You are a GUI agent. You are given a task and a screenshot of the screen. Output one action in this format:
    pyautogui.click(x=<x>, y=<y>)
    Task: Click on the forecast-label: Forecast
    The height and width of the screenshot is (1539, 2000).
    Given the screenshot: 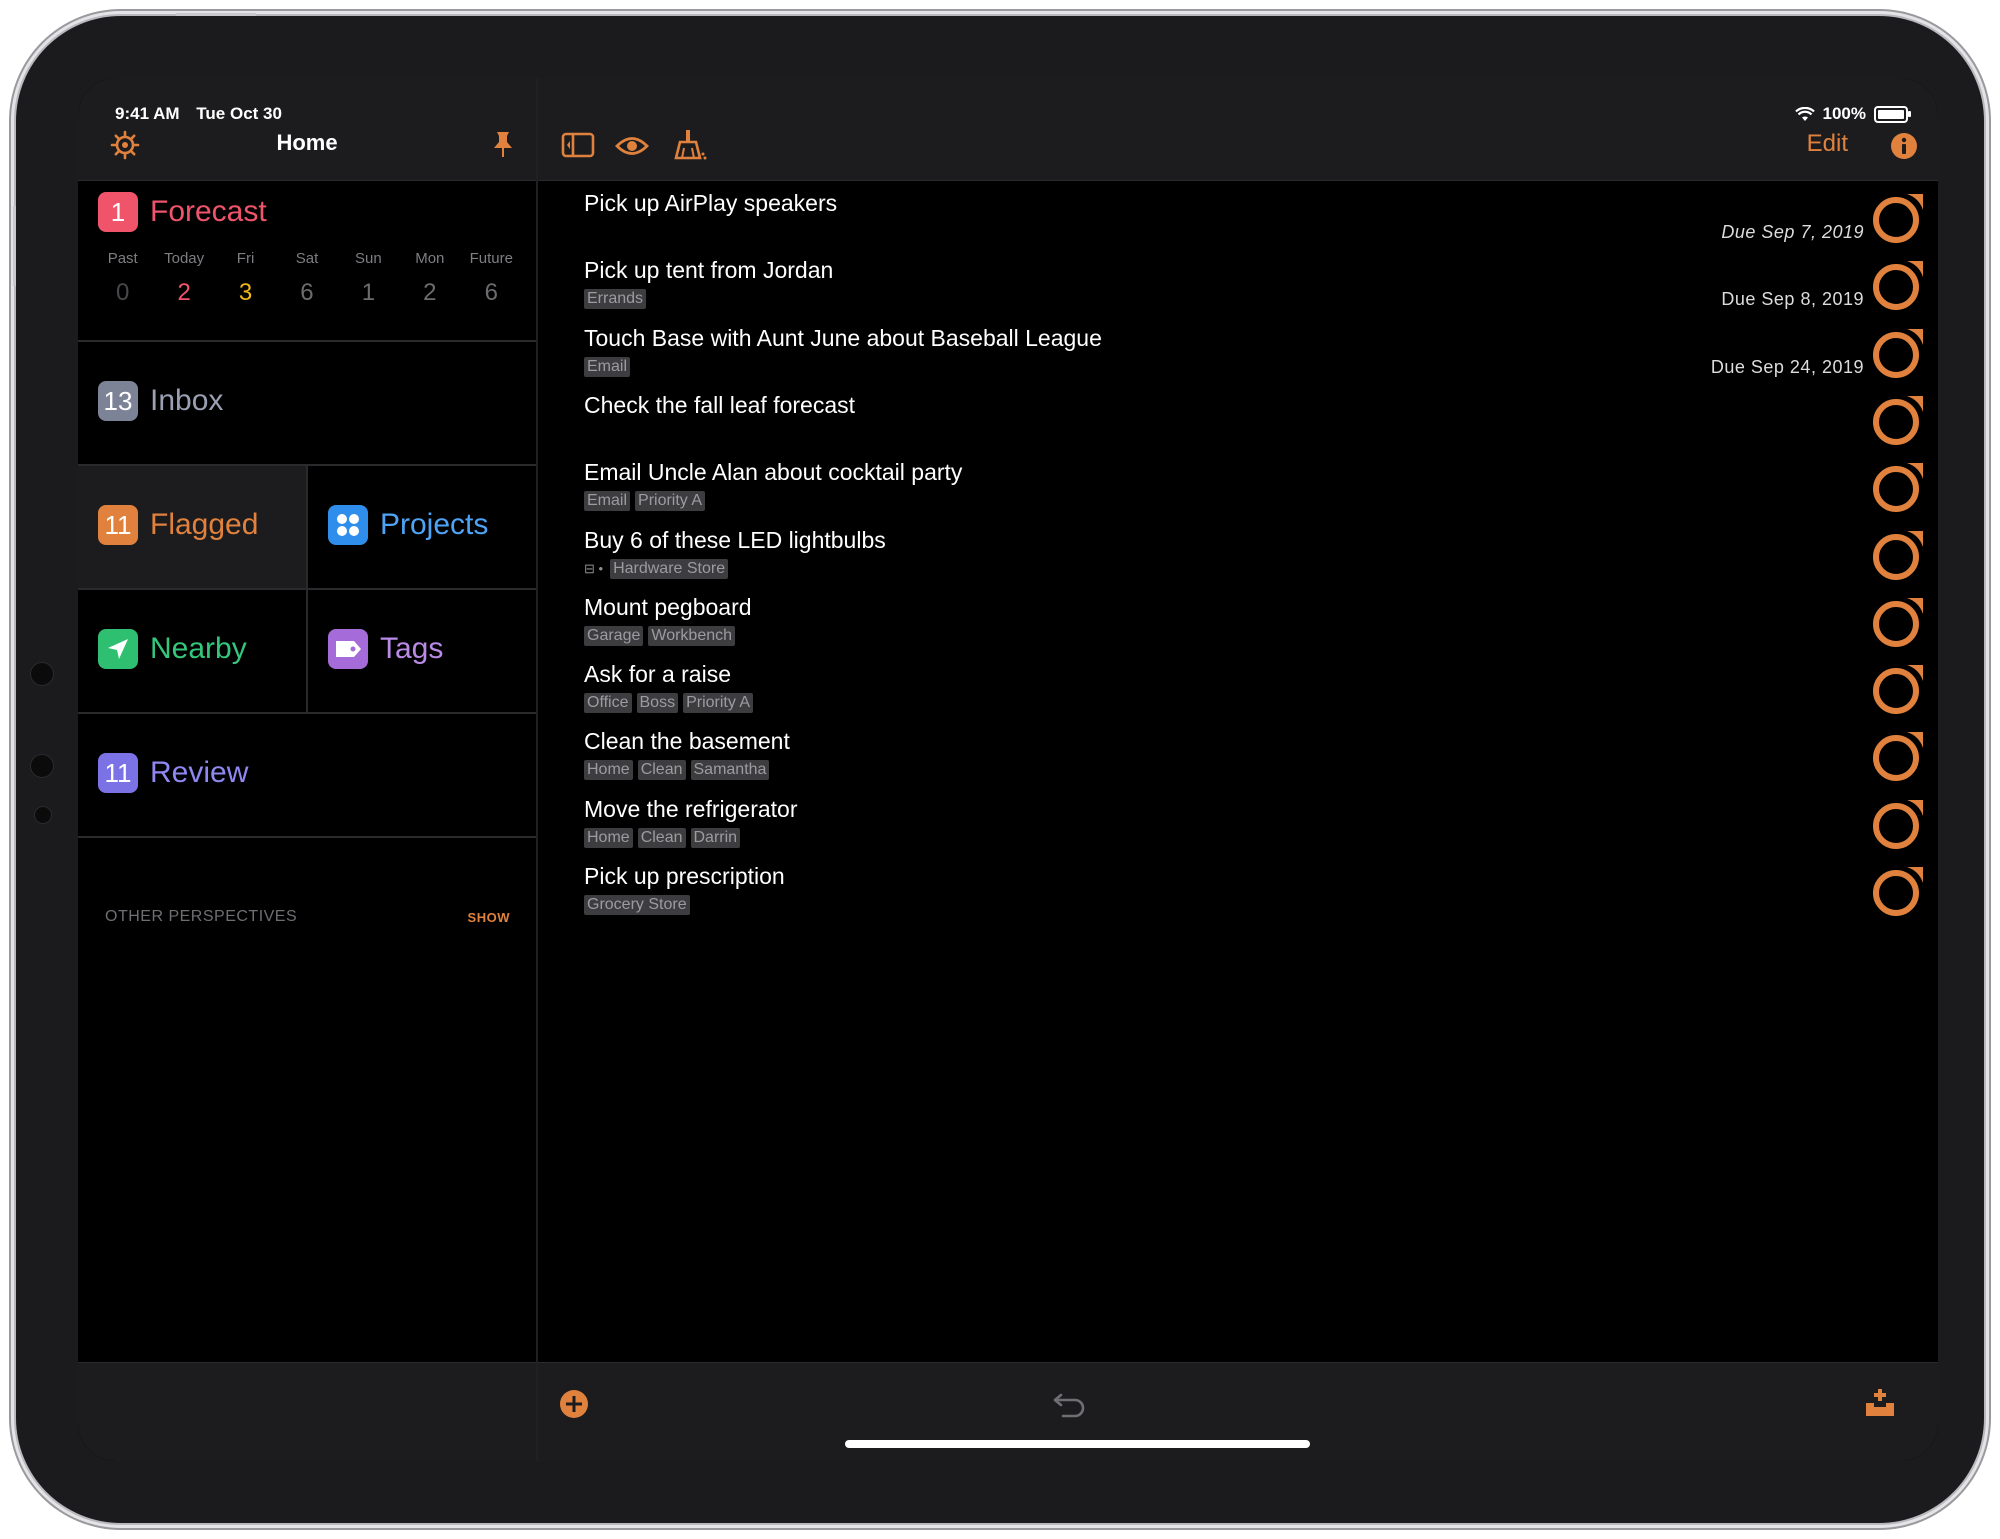 What is the action you would take?
    pyautogui.click(x=208, y=211)
    